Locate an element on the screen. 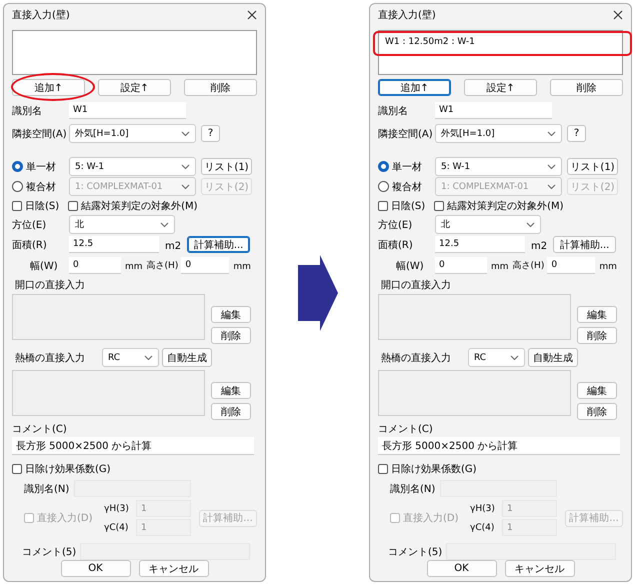 Image resolution: width=635 pixels, height=586 pixels. list-box is located at coordinates (134, 52).